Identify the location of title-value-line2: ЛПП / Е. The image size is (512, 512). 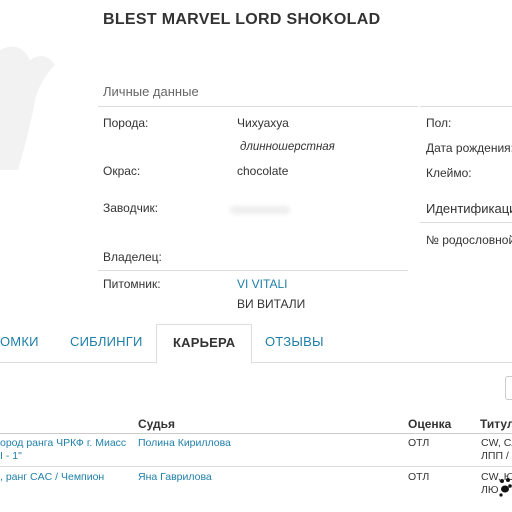
(496, 456).